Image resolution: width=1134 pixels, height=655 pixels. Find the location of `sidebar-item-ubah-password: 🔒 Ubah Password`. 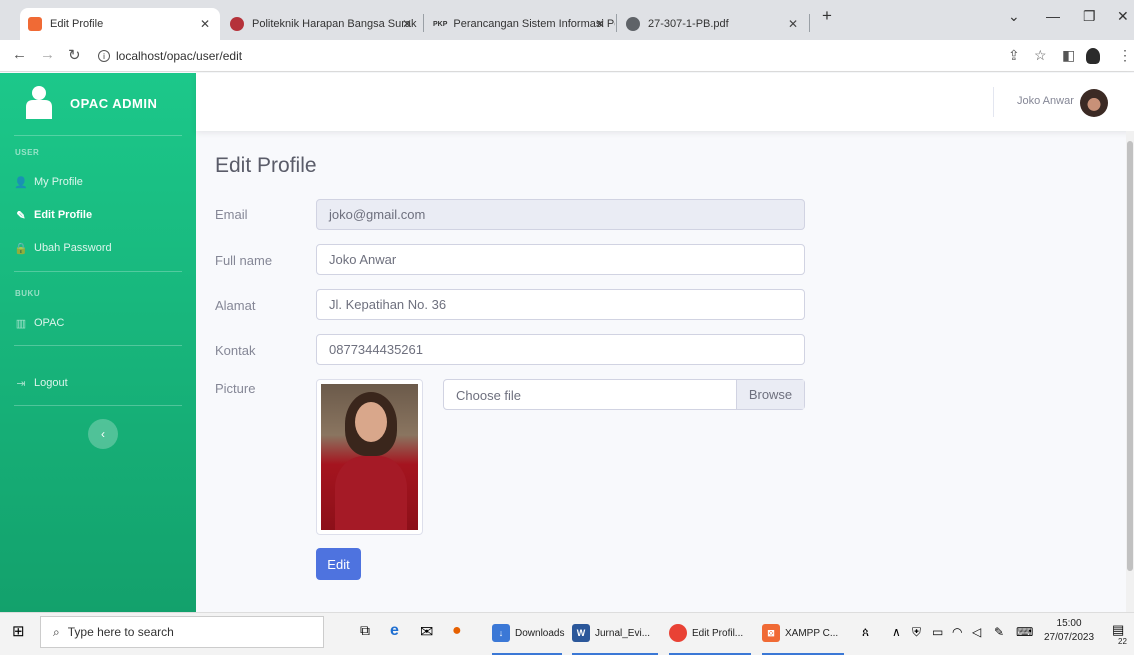

sidebar-item-ubah-password: 🔒 Ubah Password is located at coordinates (63, 248).